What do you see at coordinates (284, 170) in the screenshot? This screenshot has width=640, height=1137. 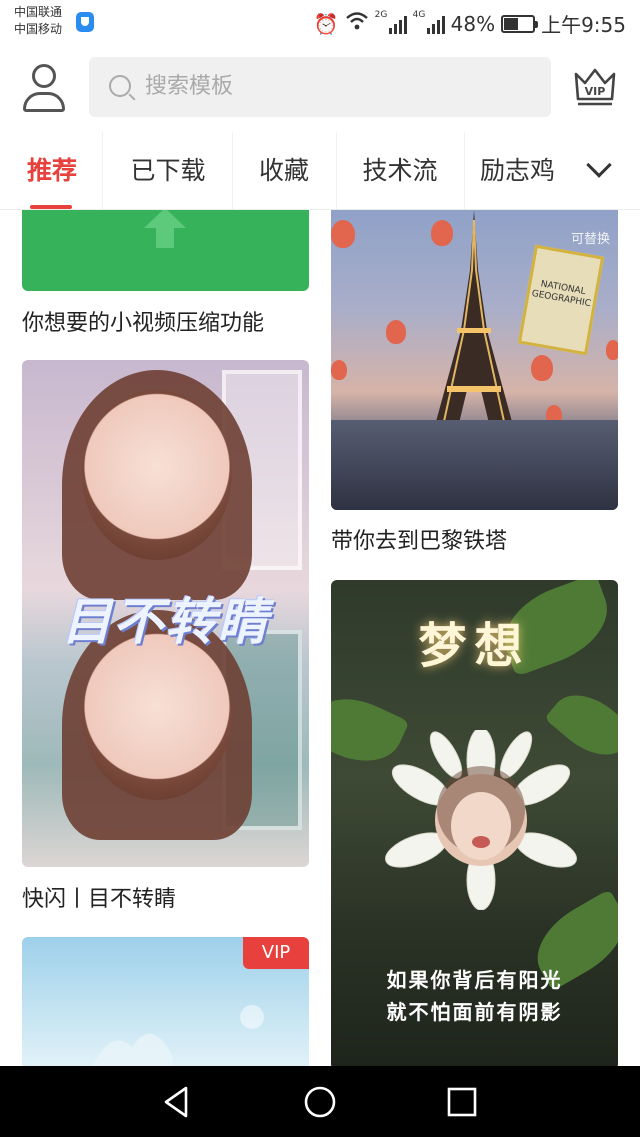 I see `tab-favorites: 收藏` at bounding box center [284, 170].